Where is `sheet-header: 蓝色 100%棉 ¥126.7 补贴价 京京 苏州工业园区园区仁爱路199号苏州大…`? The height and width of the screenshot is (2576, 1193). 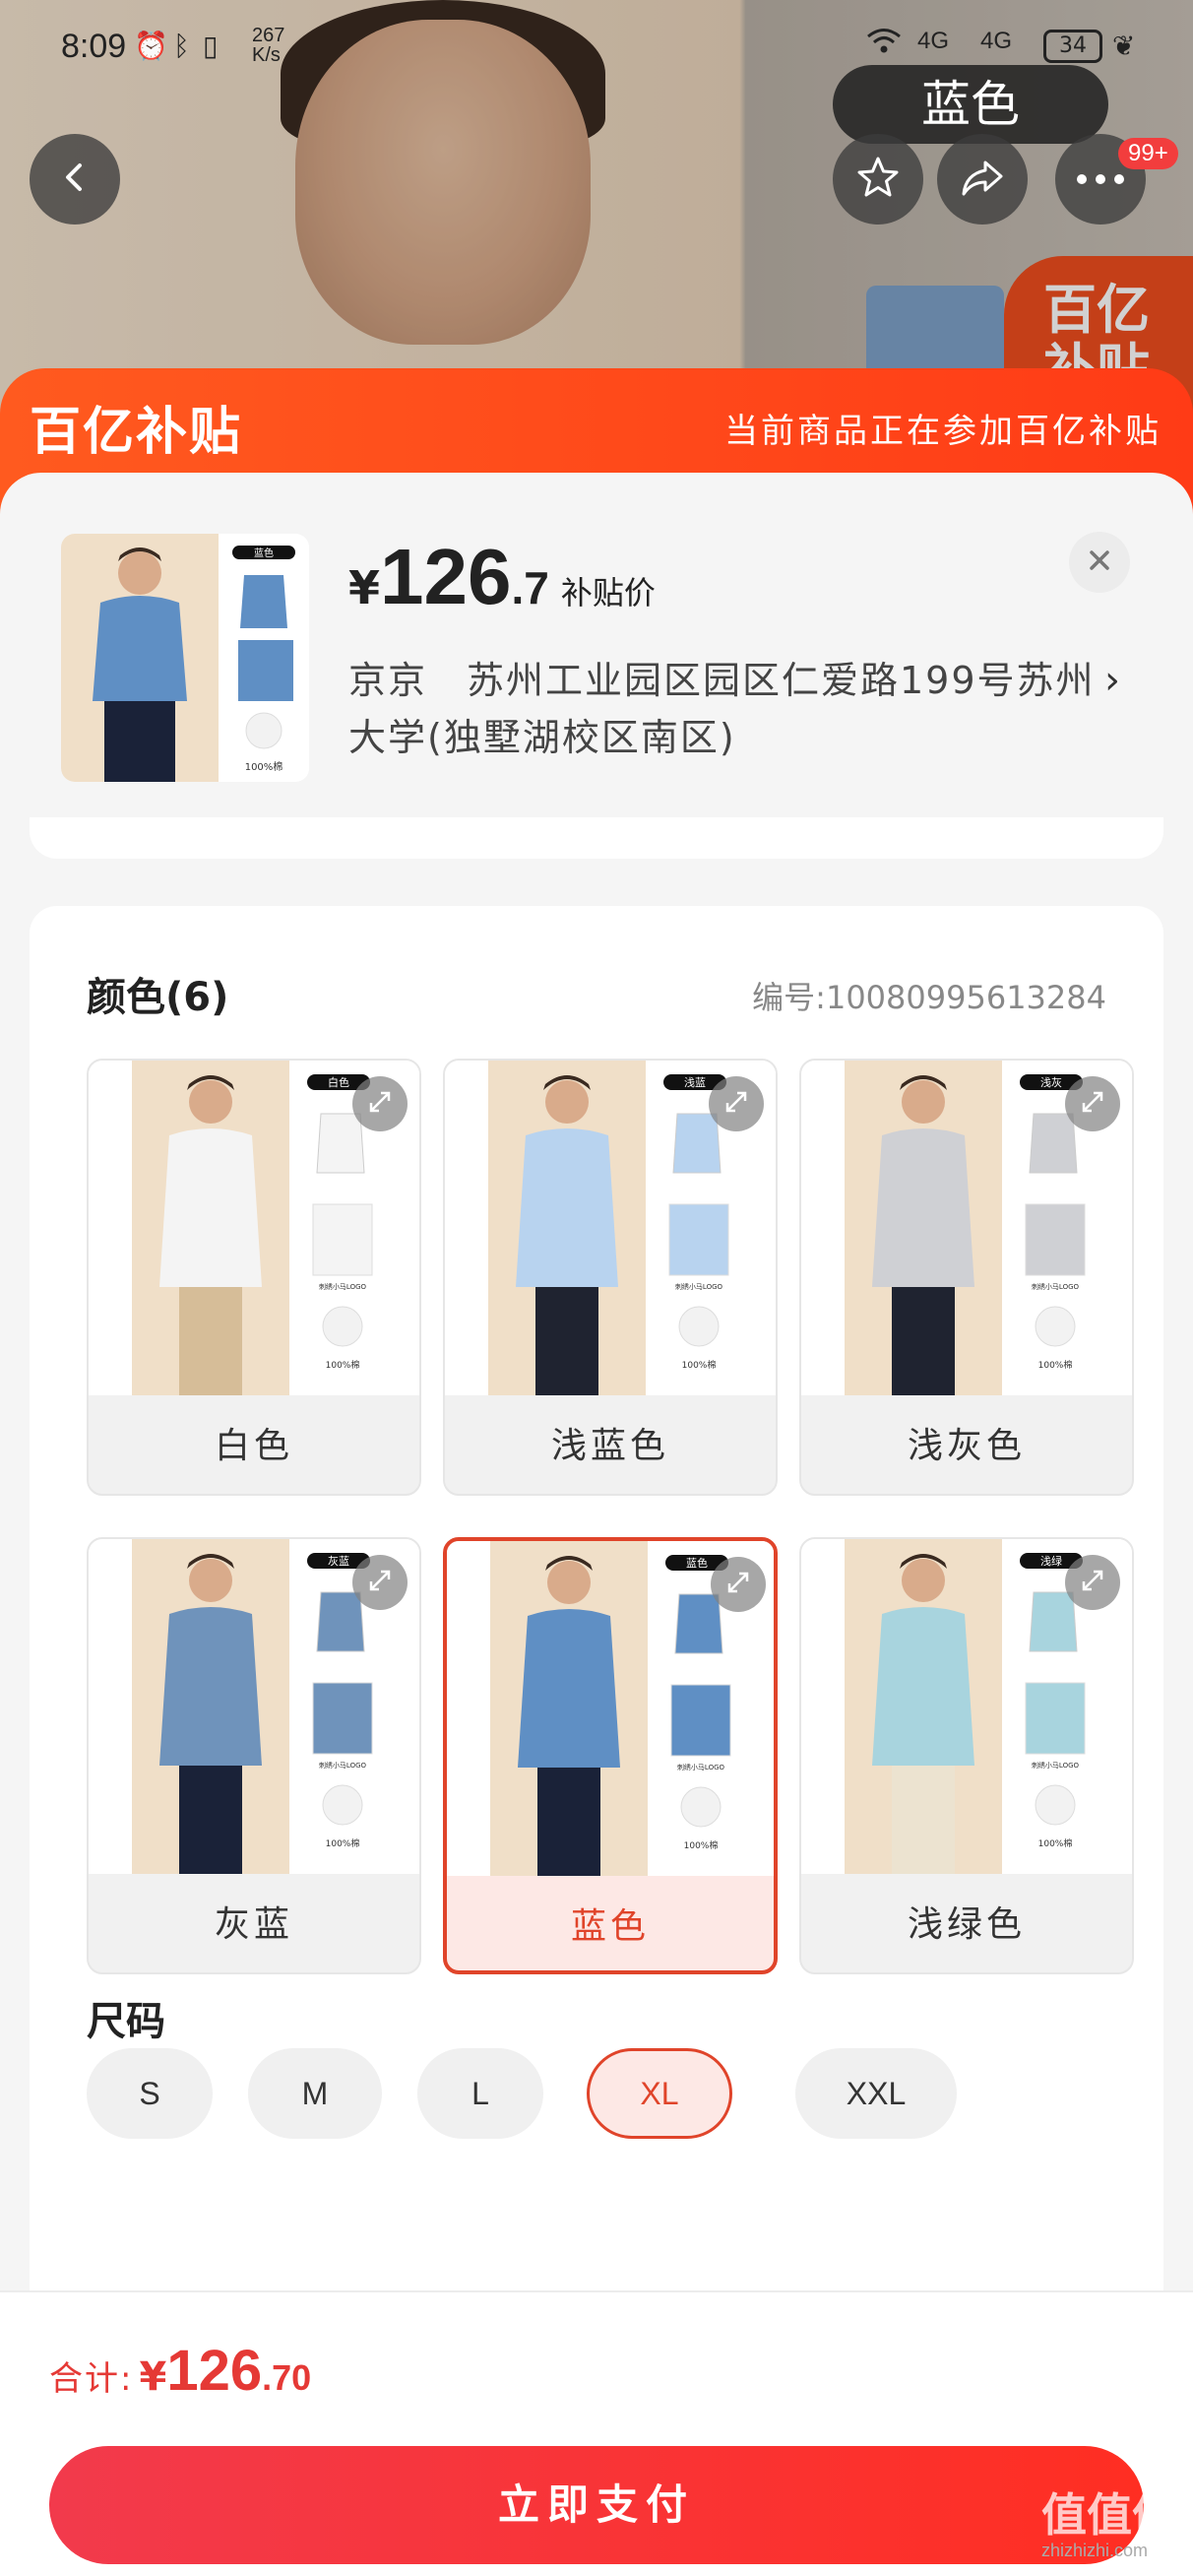
sheet-header: 蓝色 100%棉 ¥126.7 补贴价 京京 苏州工业园区园区仁爱路199号苏州大… is located at coordinates (596, 645).